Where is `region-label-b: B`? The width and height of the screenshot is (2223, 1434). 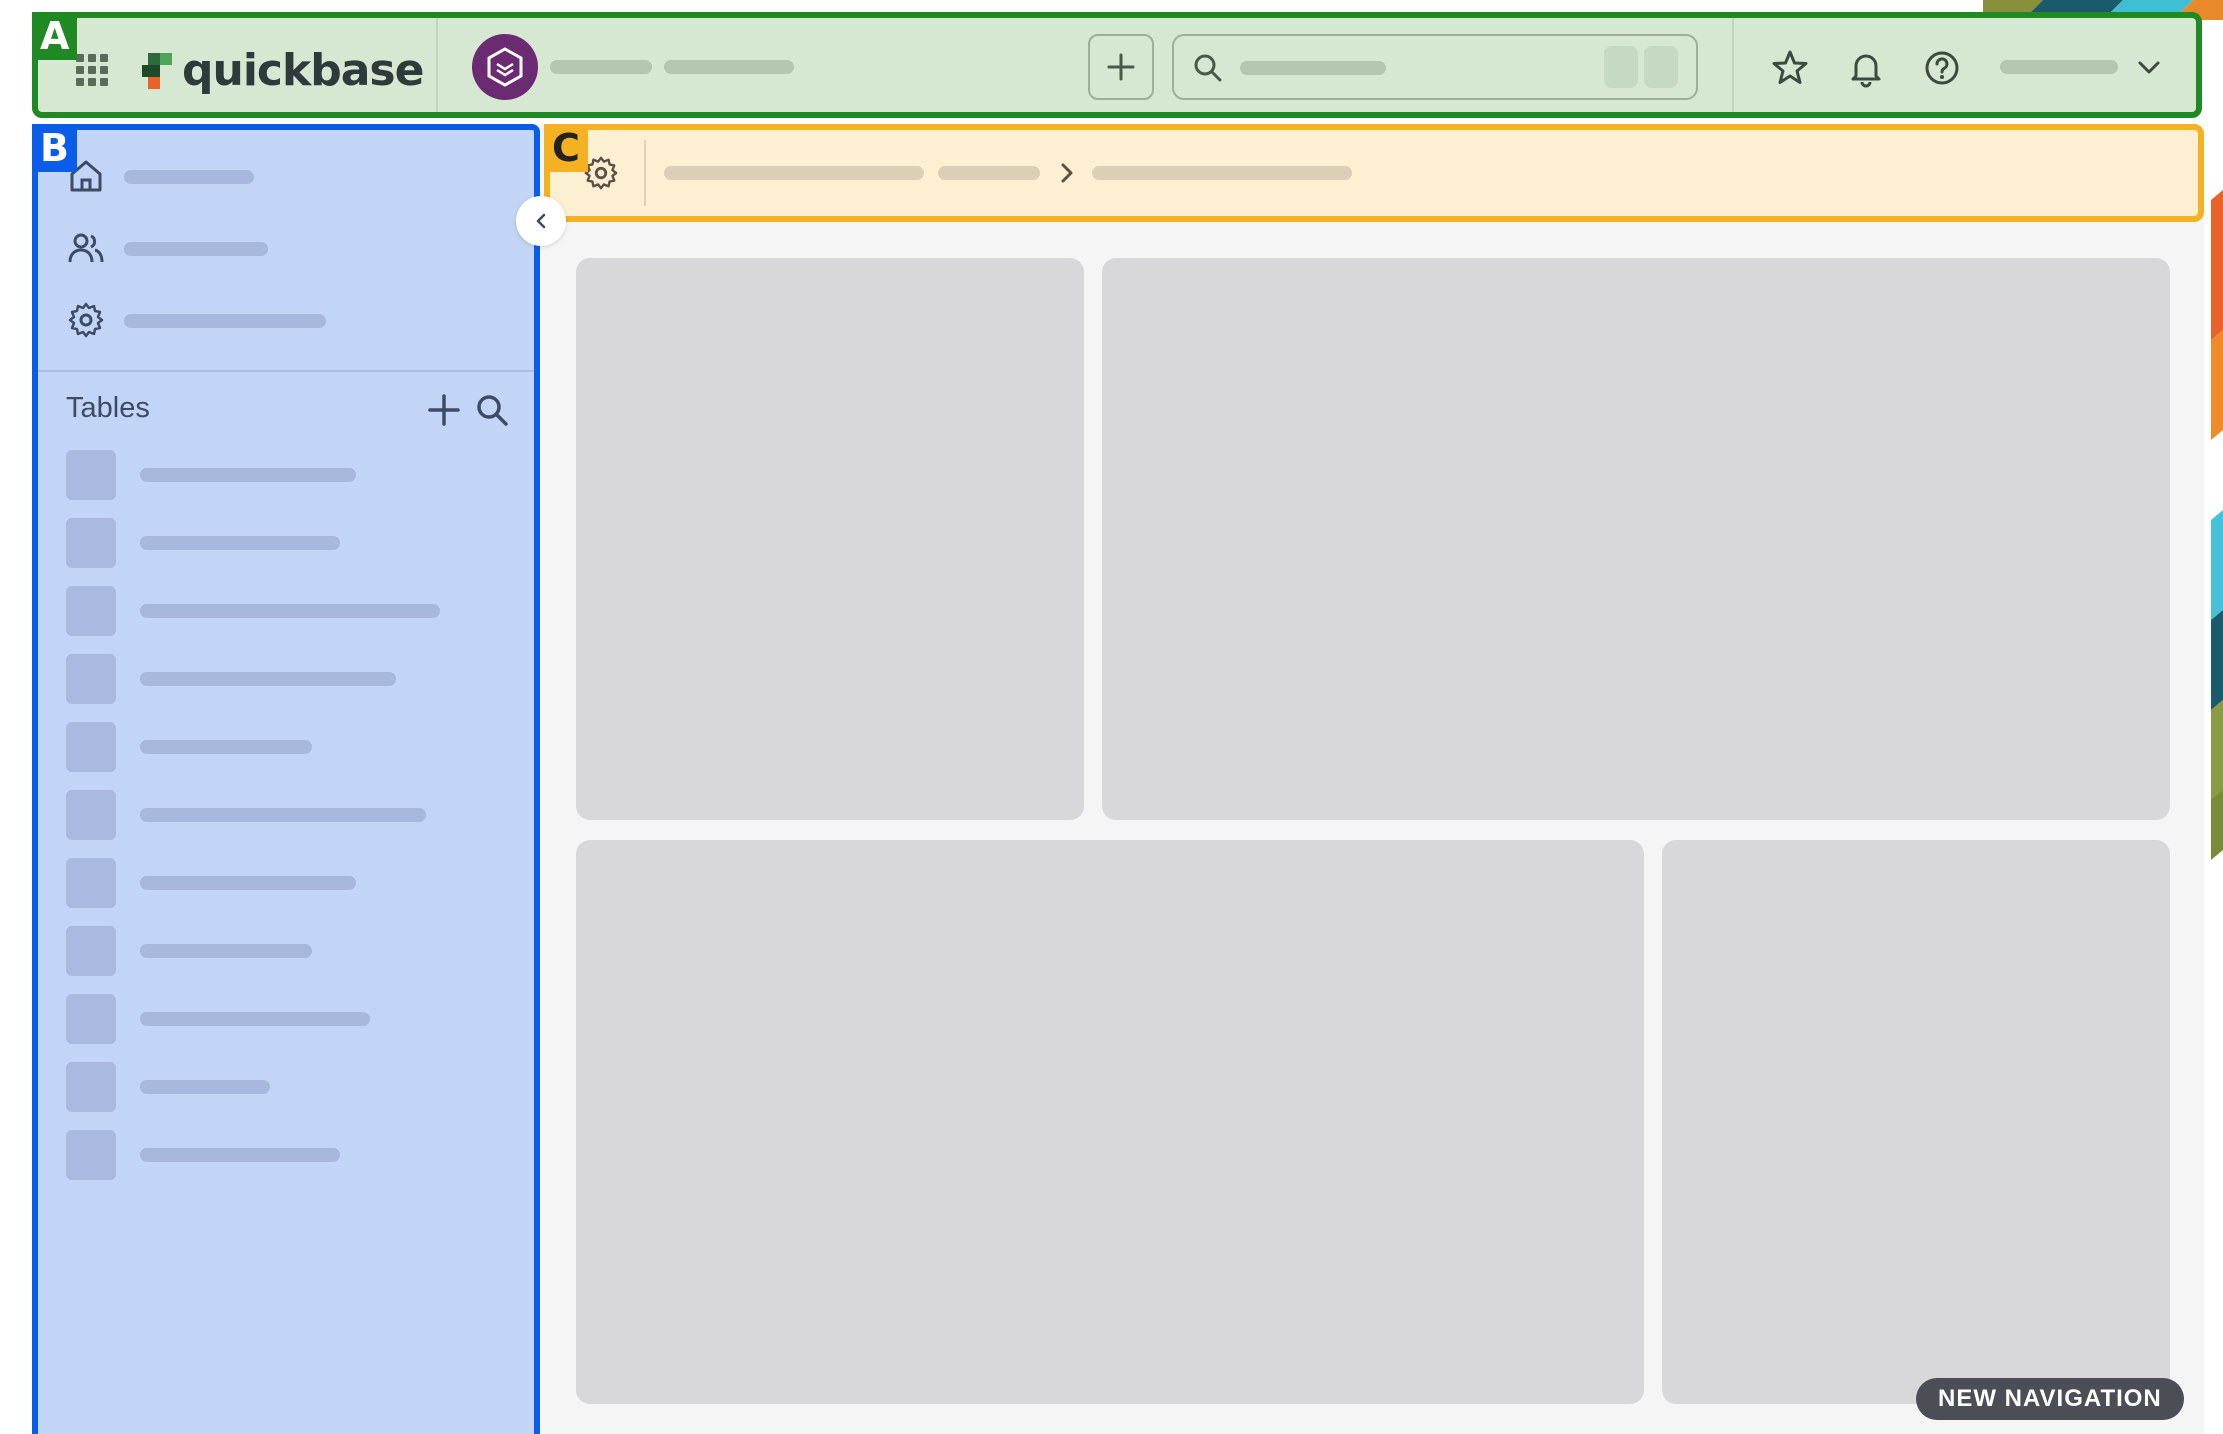
region-label-b: B is located at coordinates (54, 148).